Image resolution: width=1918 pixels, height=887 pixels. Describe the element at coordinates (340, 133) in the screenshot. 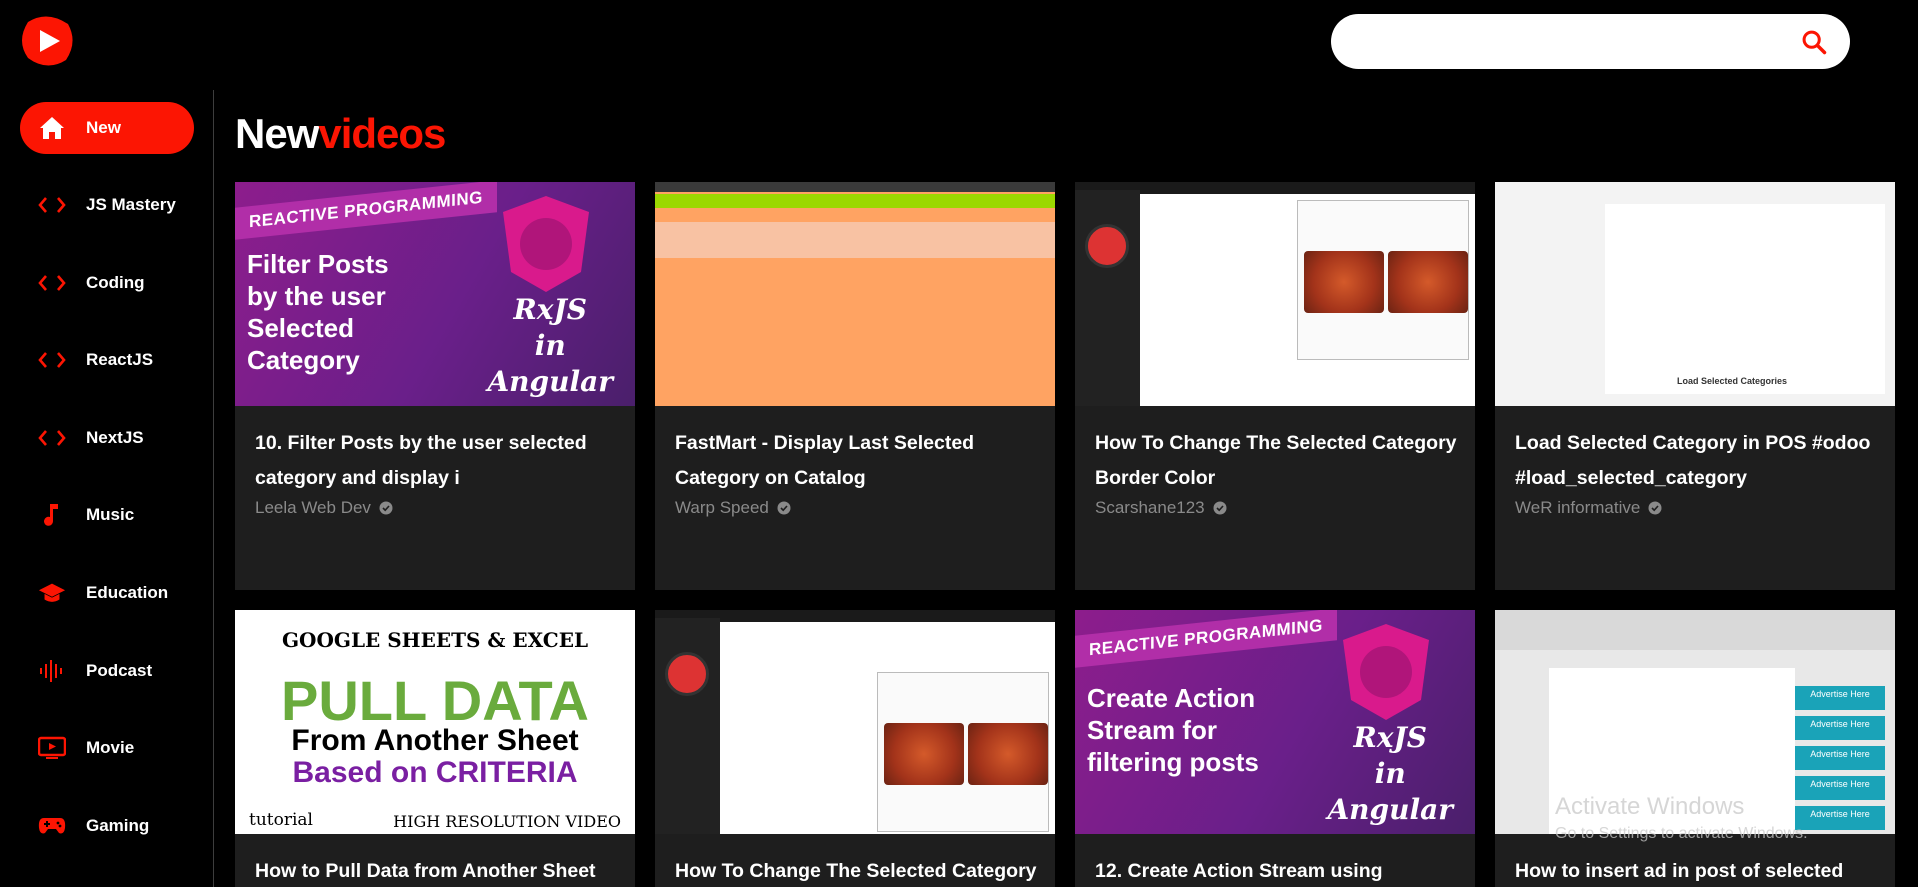

I see `page-title: Newvideos` at that location.